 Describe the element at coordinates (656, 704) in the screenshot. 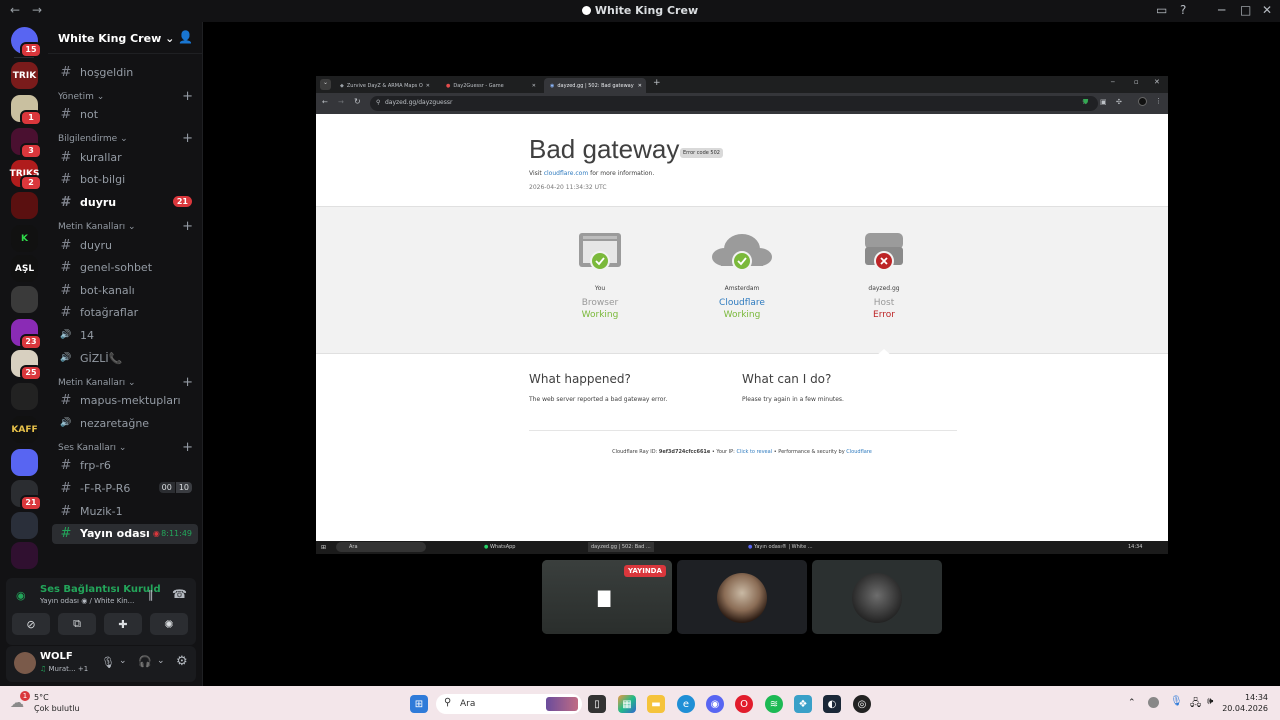

I see `file-explorer-icon: ▬` at that location.